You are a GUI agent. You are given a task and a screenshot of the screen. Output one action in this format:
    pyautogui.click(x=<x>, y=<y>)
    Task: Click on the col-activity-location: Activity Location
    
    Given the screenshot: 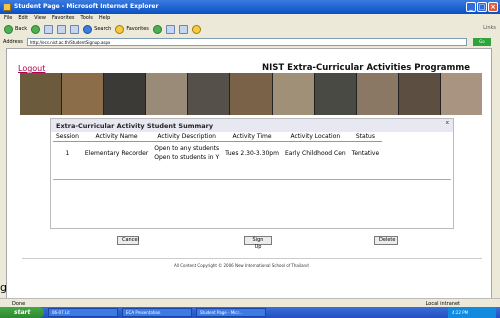 What is the action you would take?
    pyautogui.click(x=315, y=137)
    